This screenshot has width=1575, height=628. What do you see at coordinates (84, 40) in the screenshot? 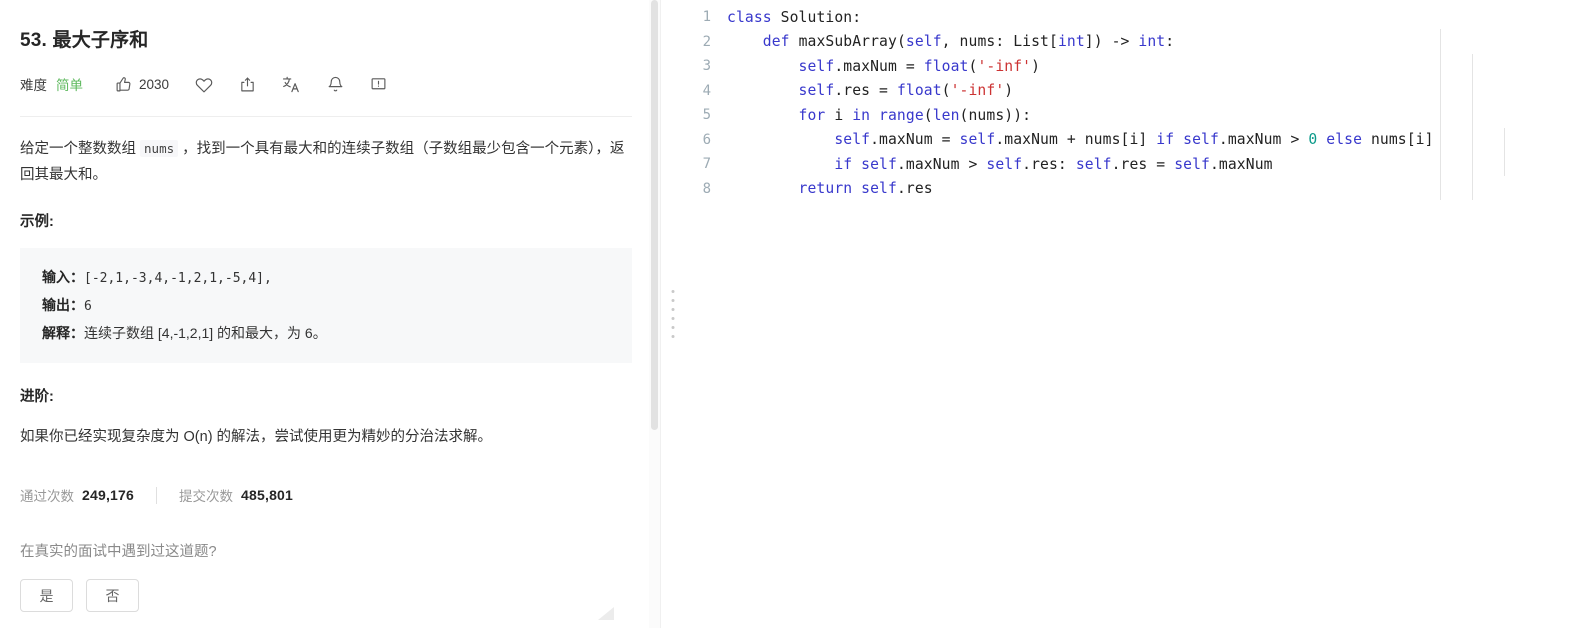
I see `page-title: 53. 最大子序和` at bounding box center [84, 40].